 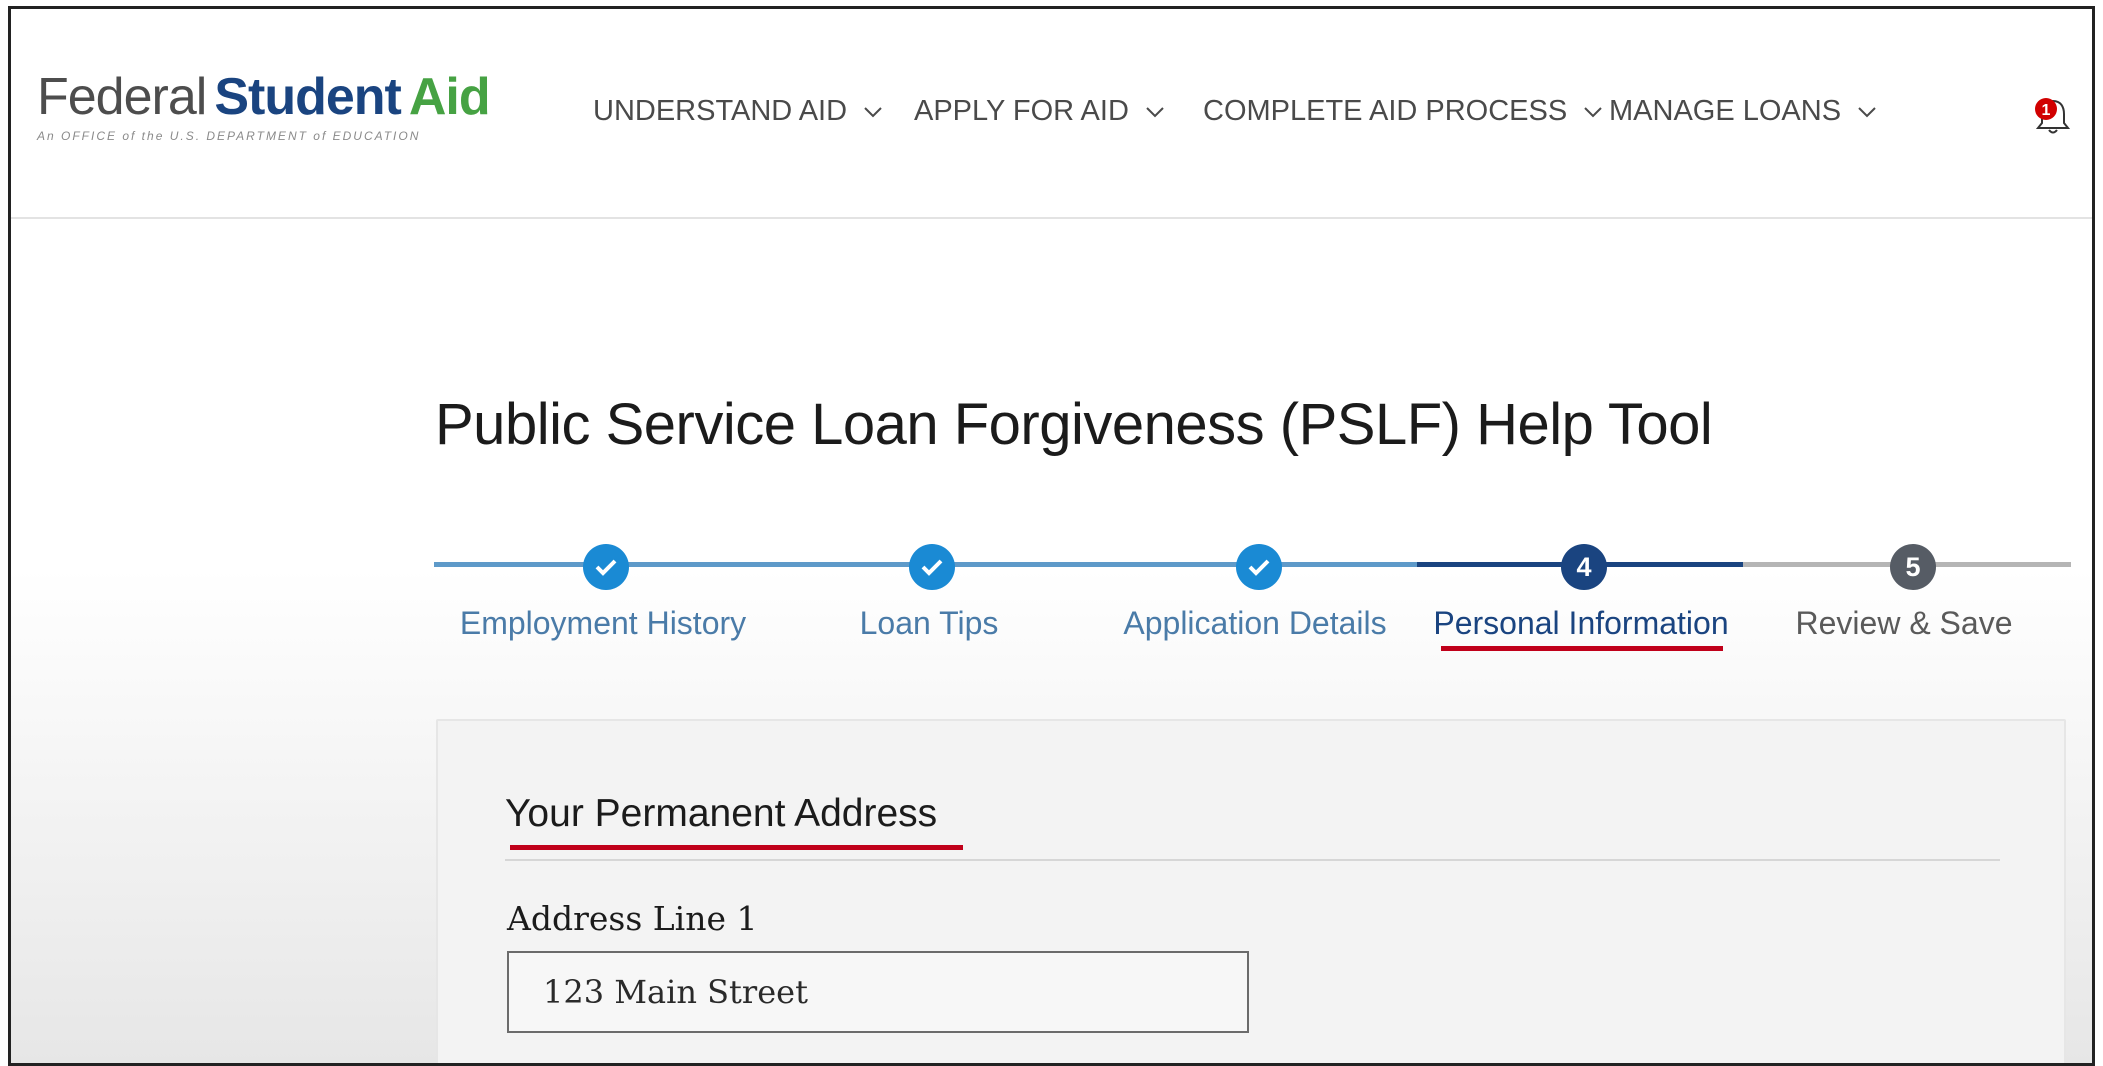 What do you see at coordinates (1254, 623) in the screenshot?
I see `step-label-application-details: Application Details` at bounding box center [1254, 623].